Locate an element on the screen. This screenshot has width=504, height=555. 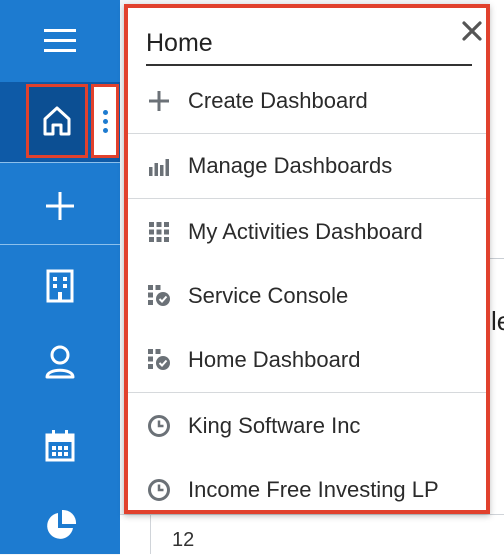
home-actions-button is located at coordinates (105, 121).